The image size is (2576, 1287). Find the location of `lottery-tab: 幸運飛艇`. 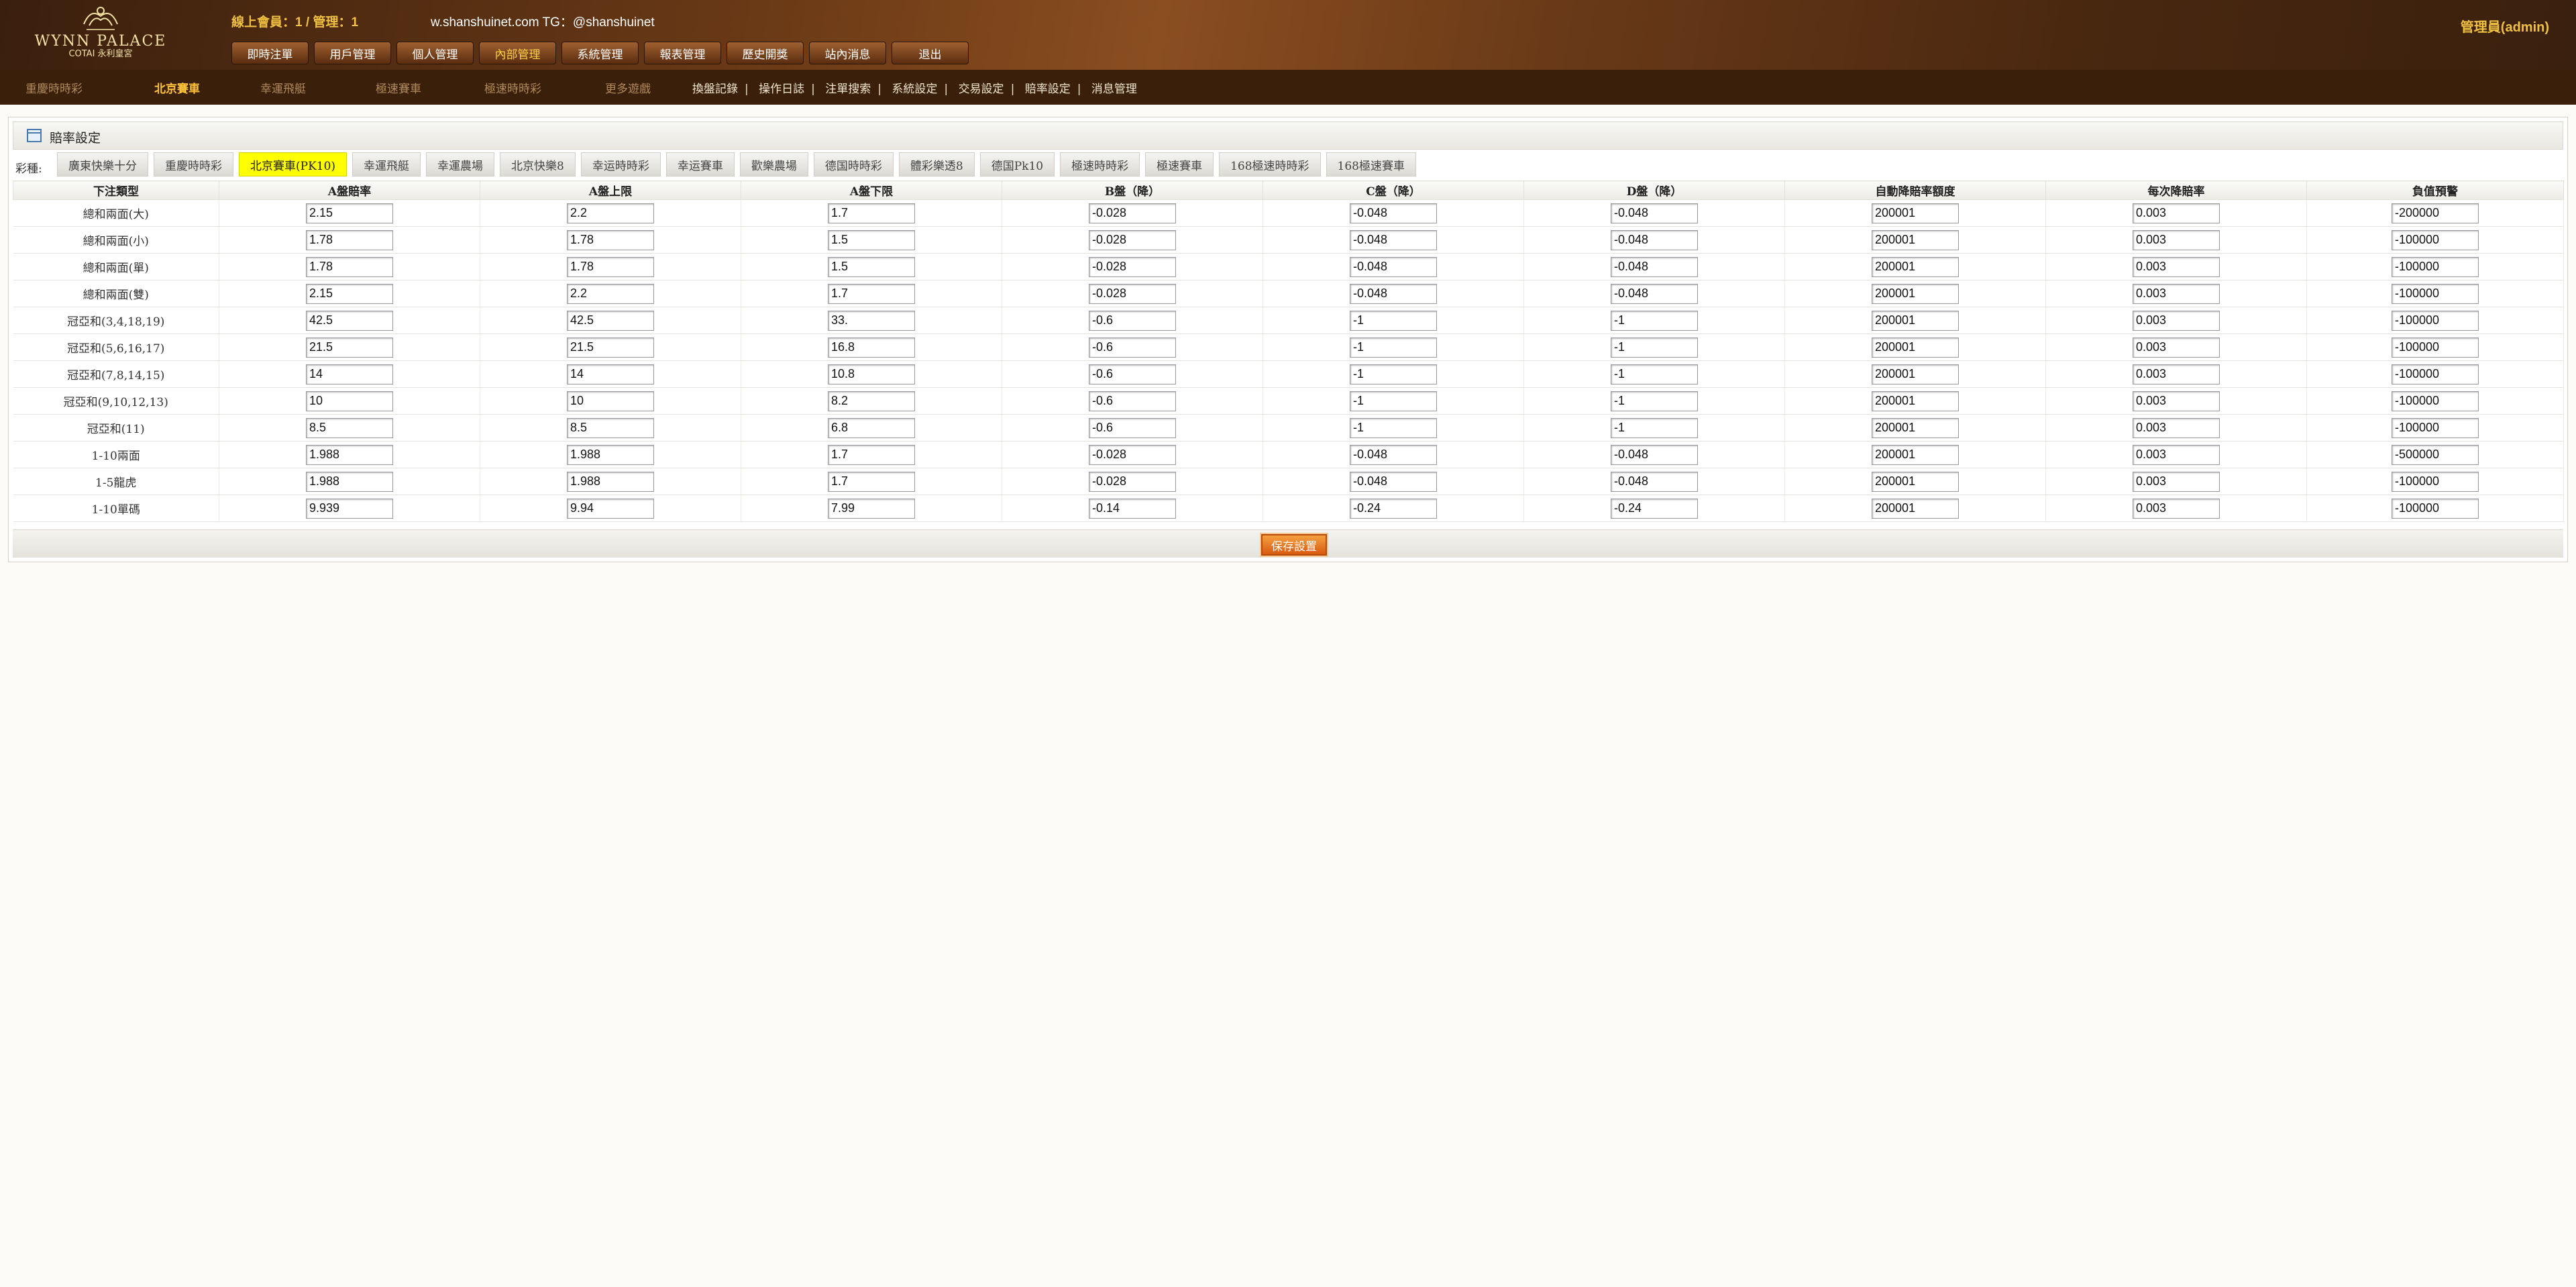

lottery-tab: 幸運飛艇 is located at coordinates (386, 164).